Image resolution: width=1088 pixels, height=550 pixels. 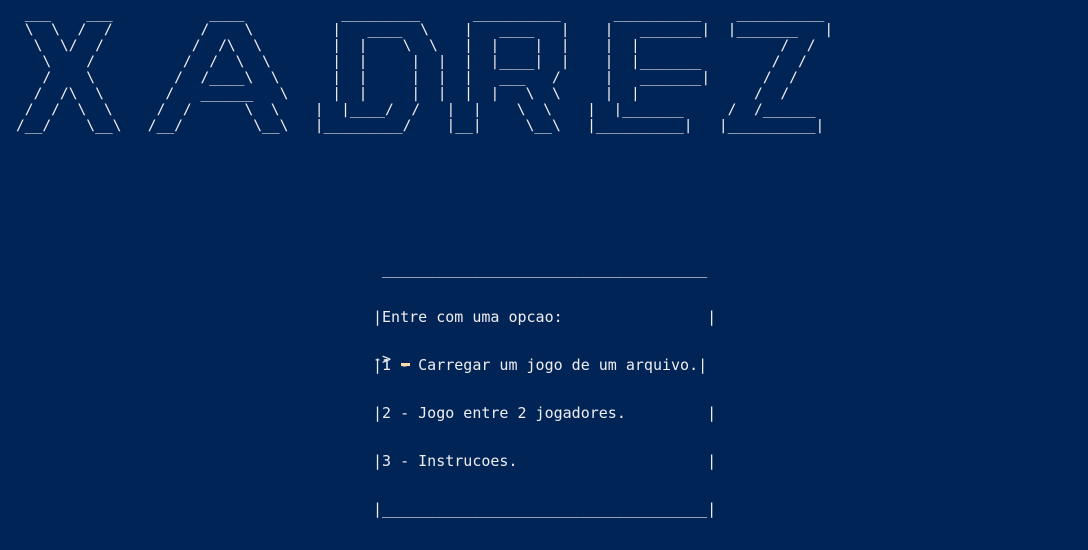 I want to click on menu-option-two-players: |2 - Jogo entre 2 jogadores. |, so click(x=545, y=413).